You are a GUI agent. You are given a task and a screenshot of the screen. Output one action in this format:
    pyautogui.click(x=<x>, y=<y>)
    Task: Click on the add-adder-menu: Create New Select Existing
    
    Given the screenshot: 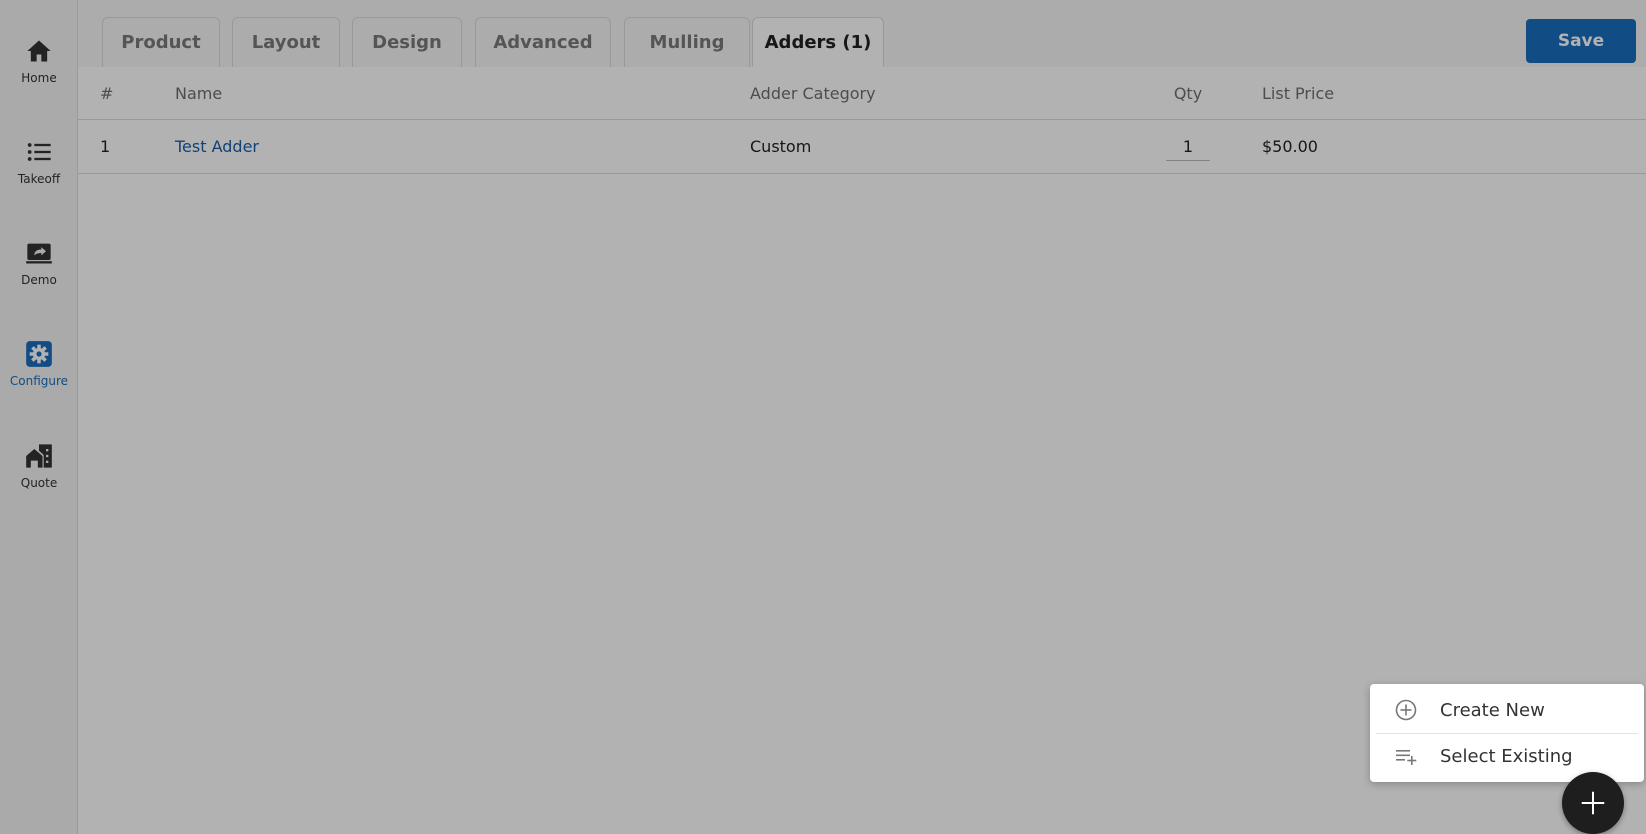 What is the action you would take?
    pyautogui.click(x=1507, y=733)
    